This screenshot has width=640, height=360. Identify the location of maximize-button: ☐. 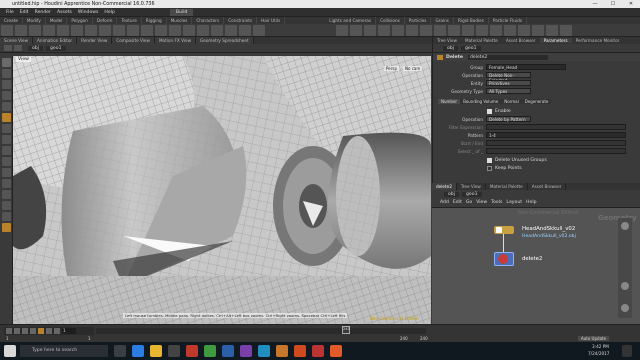
(613, 4).